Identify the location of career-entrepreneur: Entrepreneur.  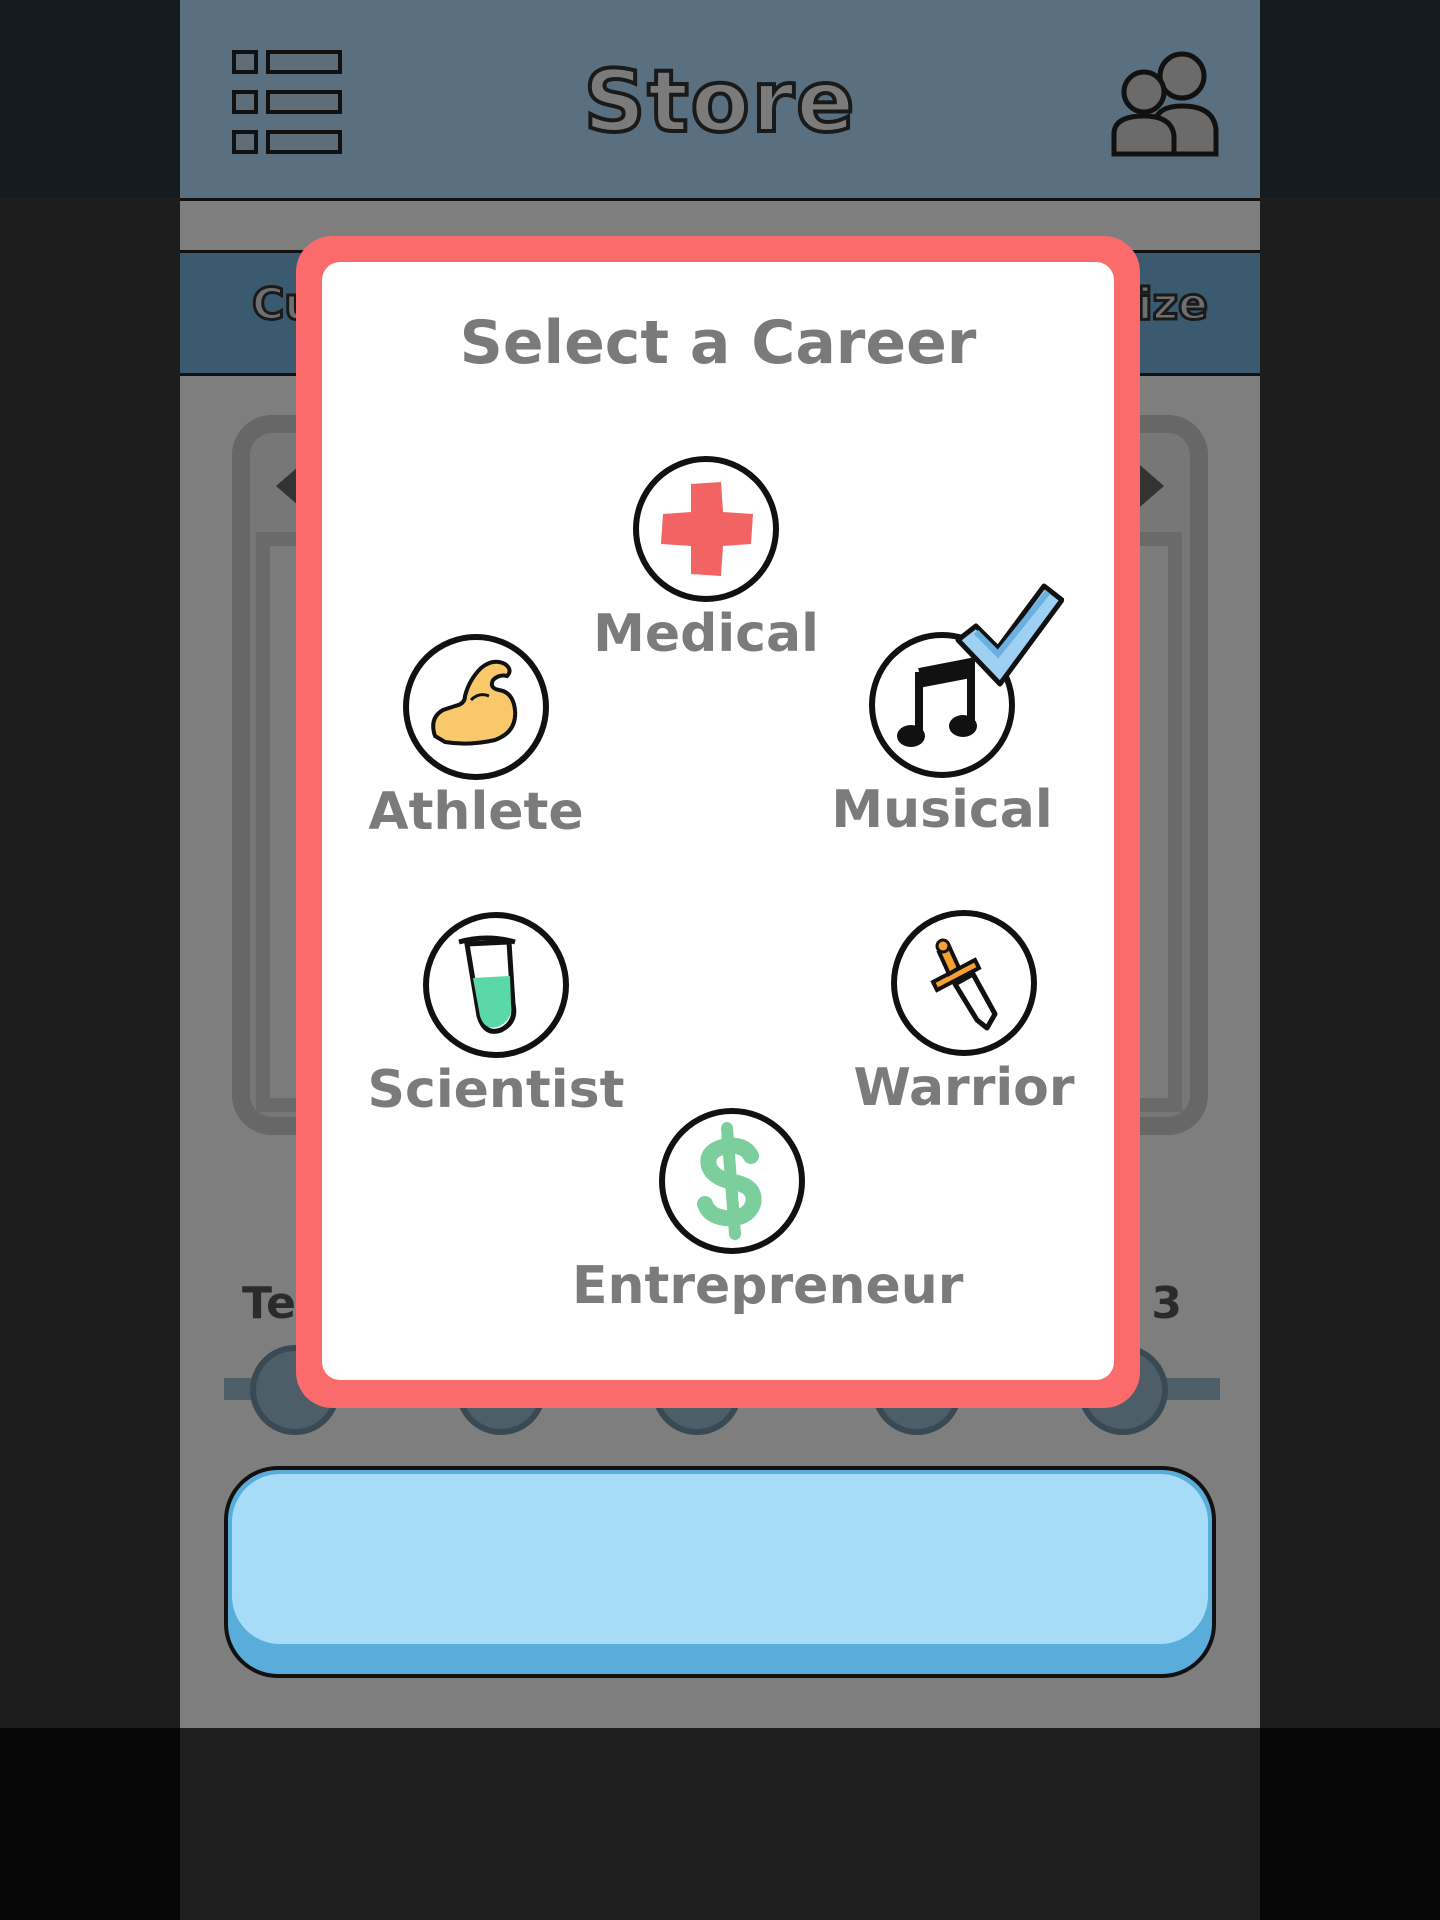
(768, 1212).